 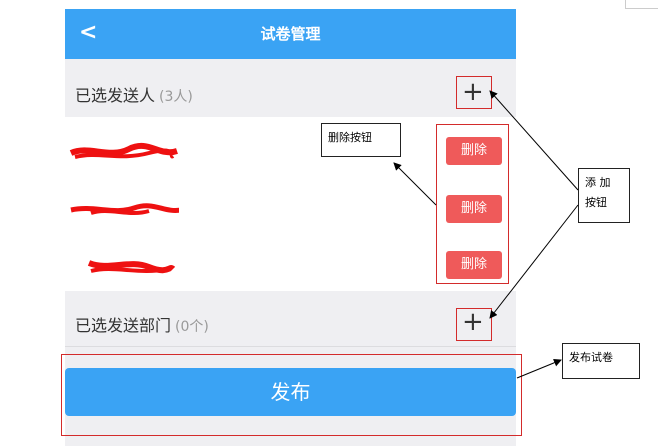 I want to click on recipients-section-label: 已选发送人 (3人), so click(x=134, y=95).